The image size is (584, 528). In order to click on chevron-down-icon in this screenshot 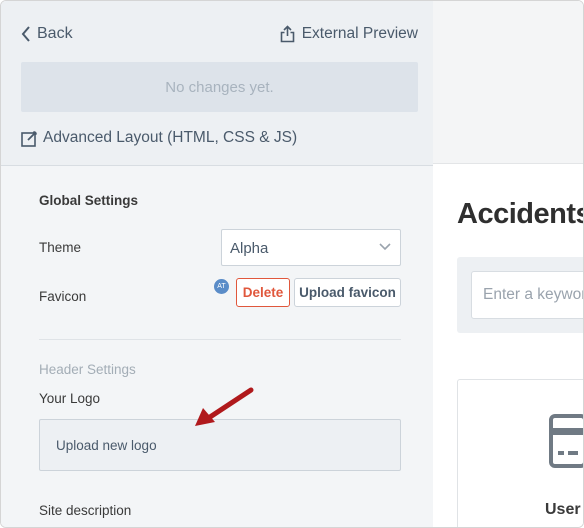, I will do `click(385, 247)`.